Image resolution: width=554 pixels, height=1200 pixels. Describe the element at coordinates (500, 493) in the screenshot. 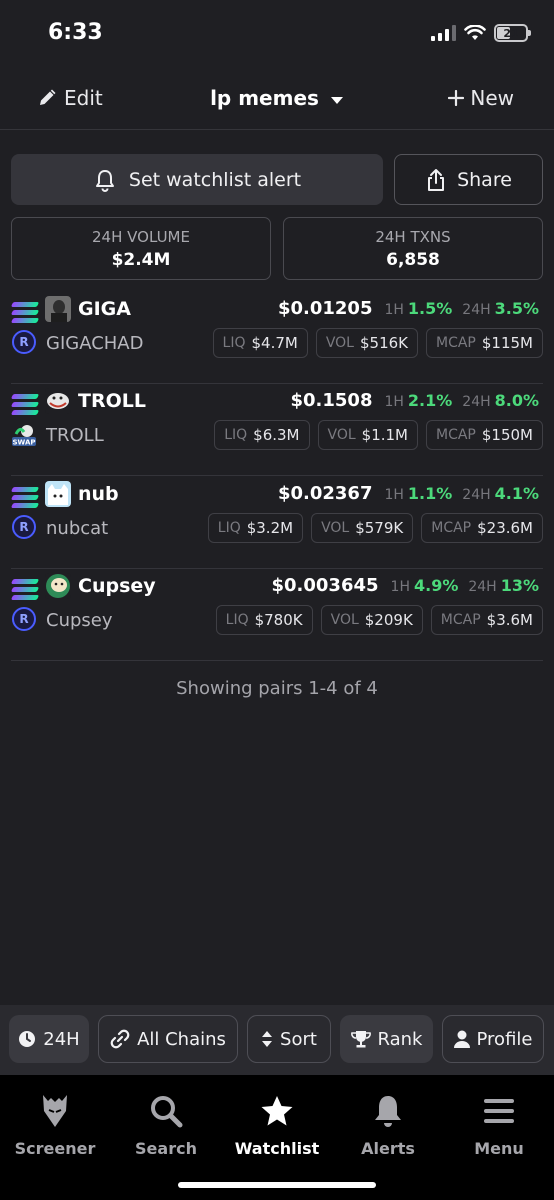

I see `change-24h: 24H 4.1%` at that location.